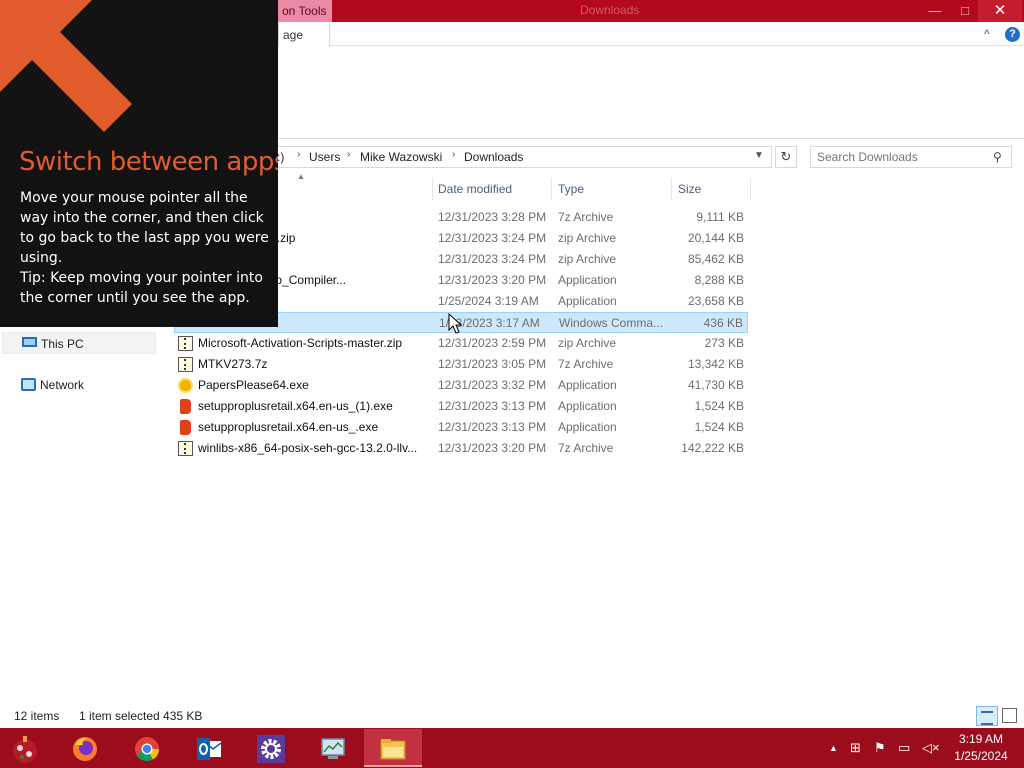 The image size is (1024, 768). I want to click on column-header-type: Type, so click(571, 189).